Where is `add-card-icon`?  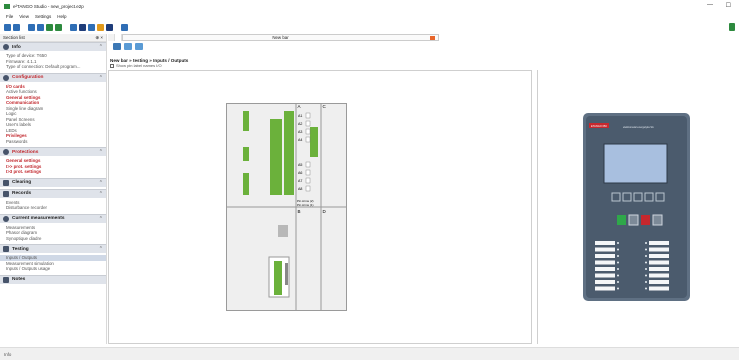
add-card-icon is located at coordinates (117, 46).